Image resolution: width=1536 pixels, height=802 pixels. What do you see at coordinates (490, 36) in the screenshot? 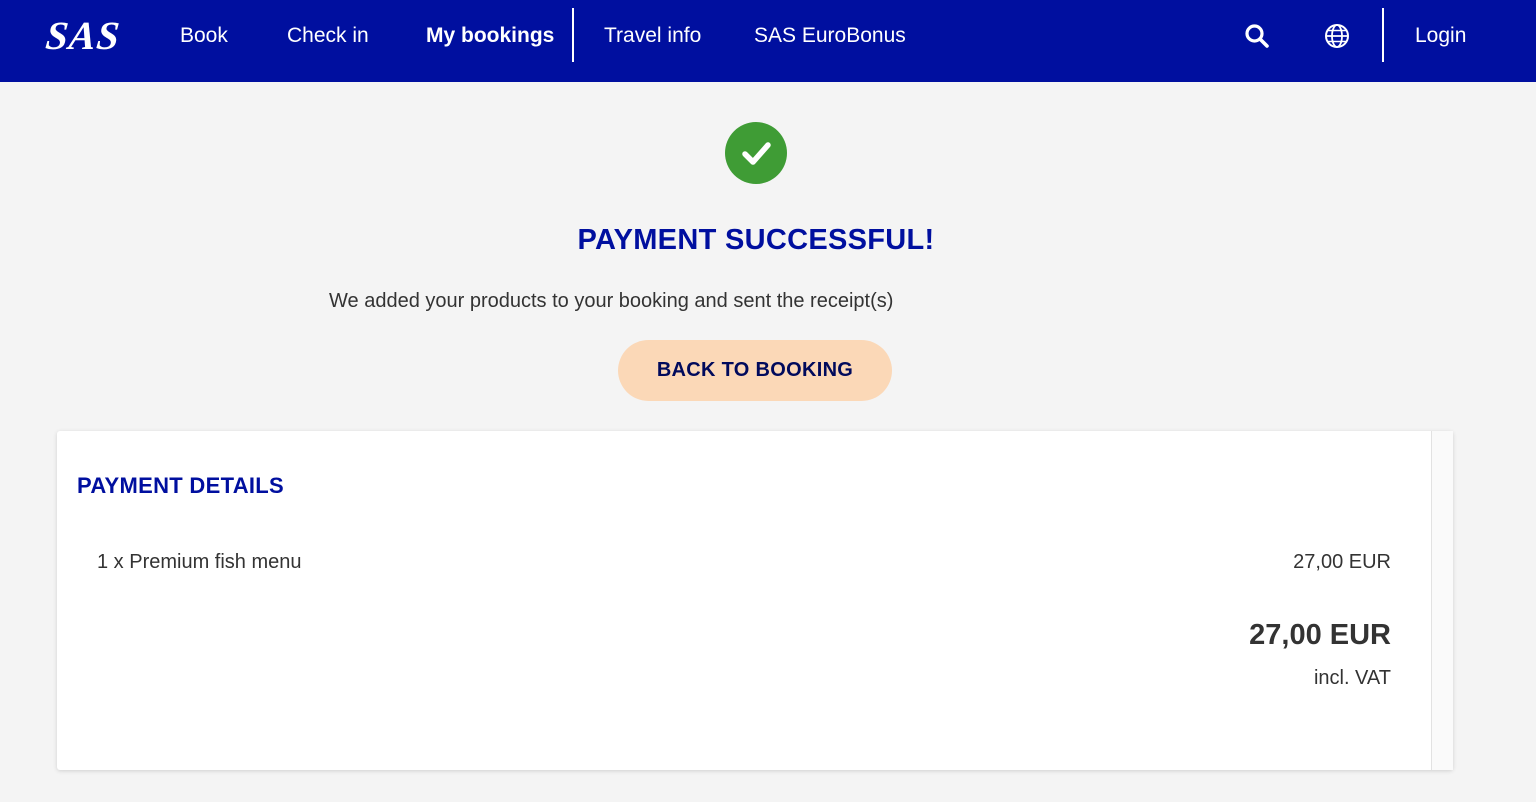
I see `nav-my-bookings: My bookings` at bounding box center [490, 36].